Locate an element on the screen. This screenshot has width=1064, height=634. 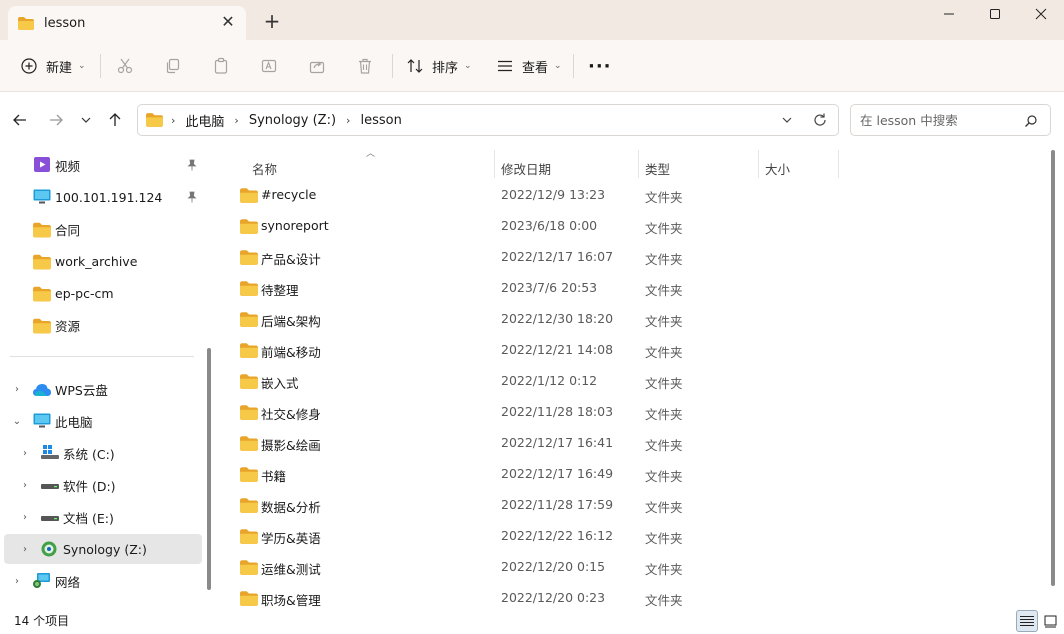
sidebar-item-synology: › Synology (Z:) is located at coordinates (103, 549).